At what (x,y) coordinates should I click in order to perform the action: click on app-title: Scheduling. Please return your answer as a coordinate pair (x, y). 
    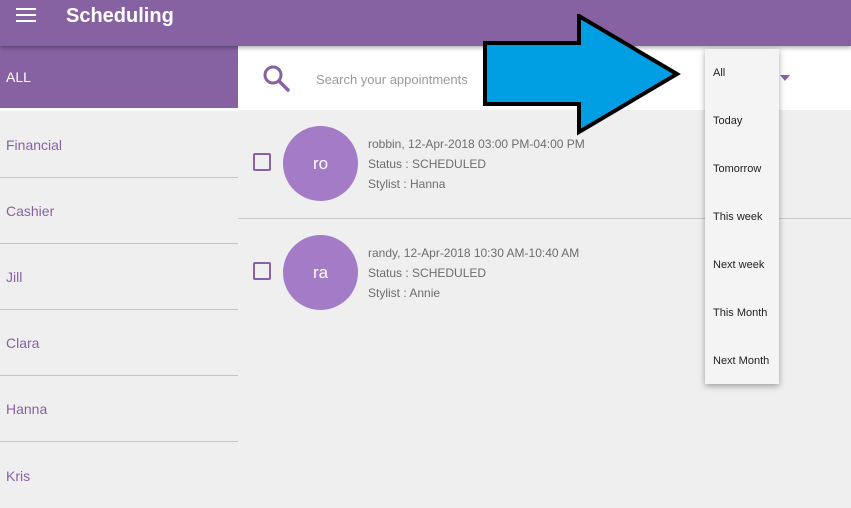
    Looking at the image, I should click on (120, 16).